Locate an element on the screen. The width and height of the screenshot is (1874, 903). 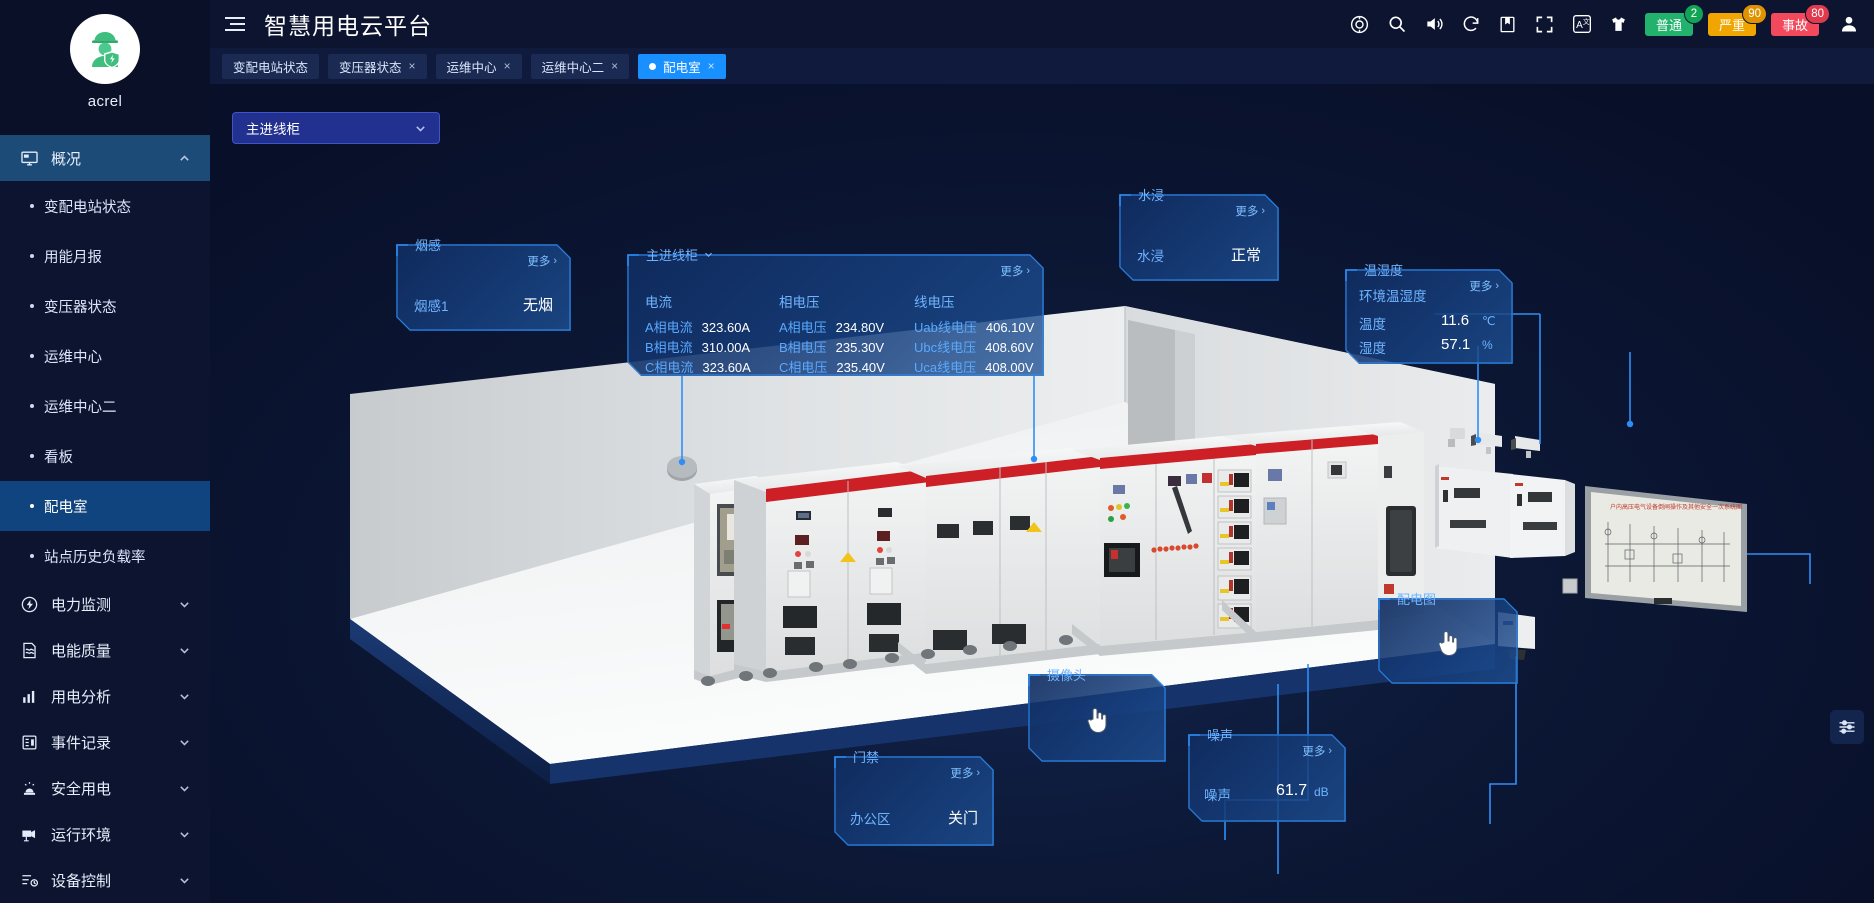
alarm-badge-accident-label: 事故 is located at coordinates (1794, 25).